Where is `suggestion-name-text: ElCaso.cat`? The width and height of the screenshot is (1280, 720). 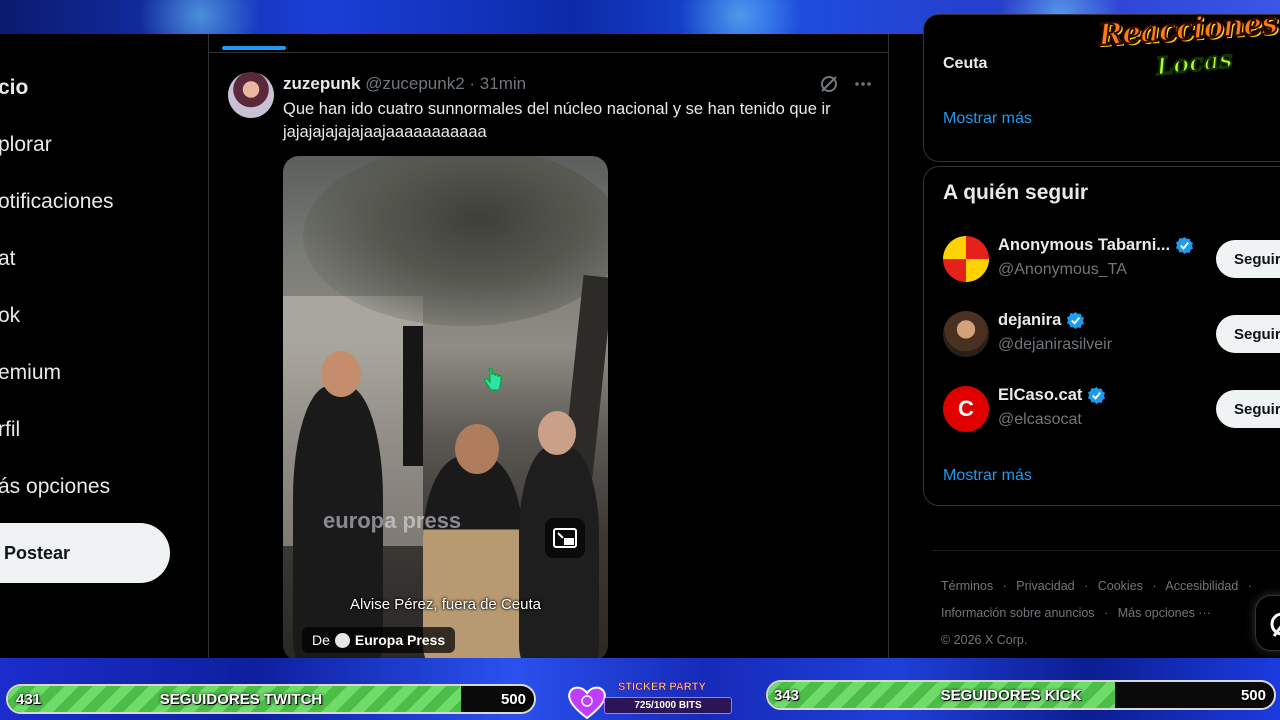
suggestion-name-text: ElCaso.cat is located at coordinates (1040, 395).